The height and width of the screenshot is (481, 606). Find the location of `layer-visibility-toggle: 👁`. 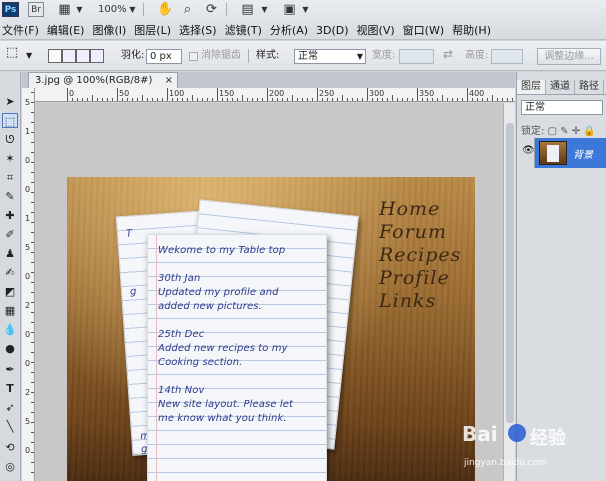

layer-visibility-toggle: 👁 is located at coordinates (526, 153).